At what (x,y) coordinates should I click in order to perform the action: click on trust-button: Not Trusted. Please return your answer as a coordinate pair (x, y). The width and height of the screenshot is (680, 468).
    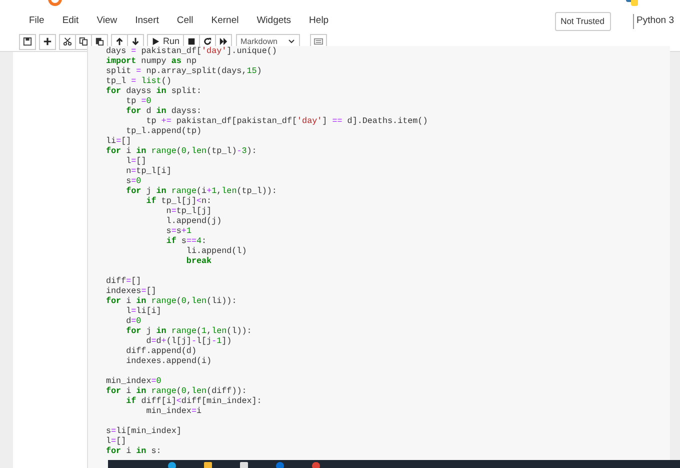
    Looking at the image, I should click on (582, 21).